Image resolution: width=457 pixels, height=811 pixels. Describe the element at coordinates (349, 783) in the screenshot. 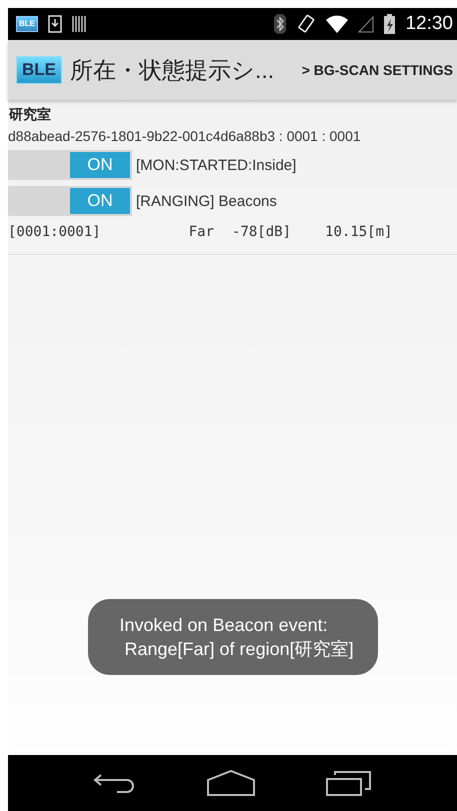

I see `recent-apps-icon` at that location.